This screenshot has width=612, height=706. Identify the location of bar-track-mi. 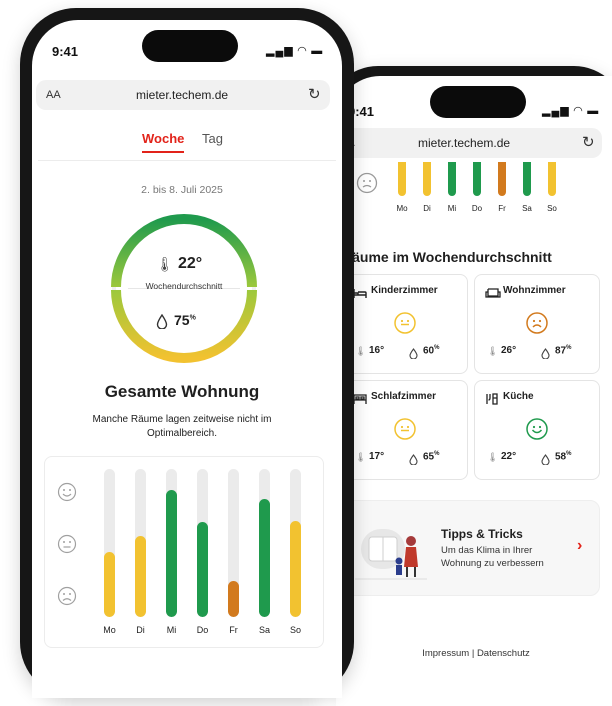
(171, 543).